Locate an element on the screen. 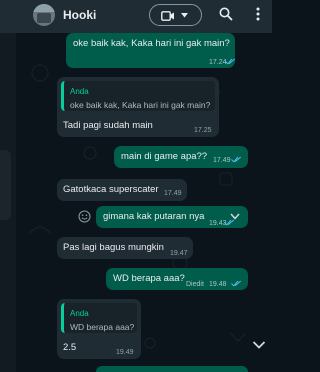 The width and height of the screenshot is (320, 372). scroll-down-icon is located at coordinates (259, 345).